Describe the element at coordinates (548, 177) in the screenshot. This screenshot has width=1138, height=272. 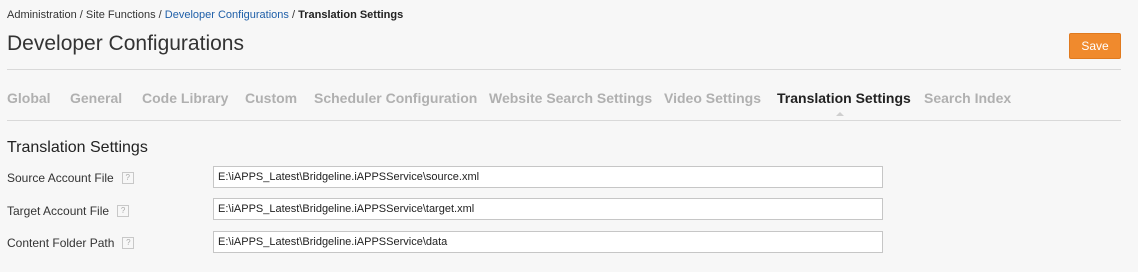
I see `source-account-file-input` at that location.